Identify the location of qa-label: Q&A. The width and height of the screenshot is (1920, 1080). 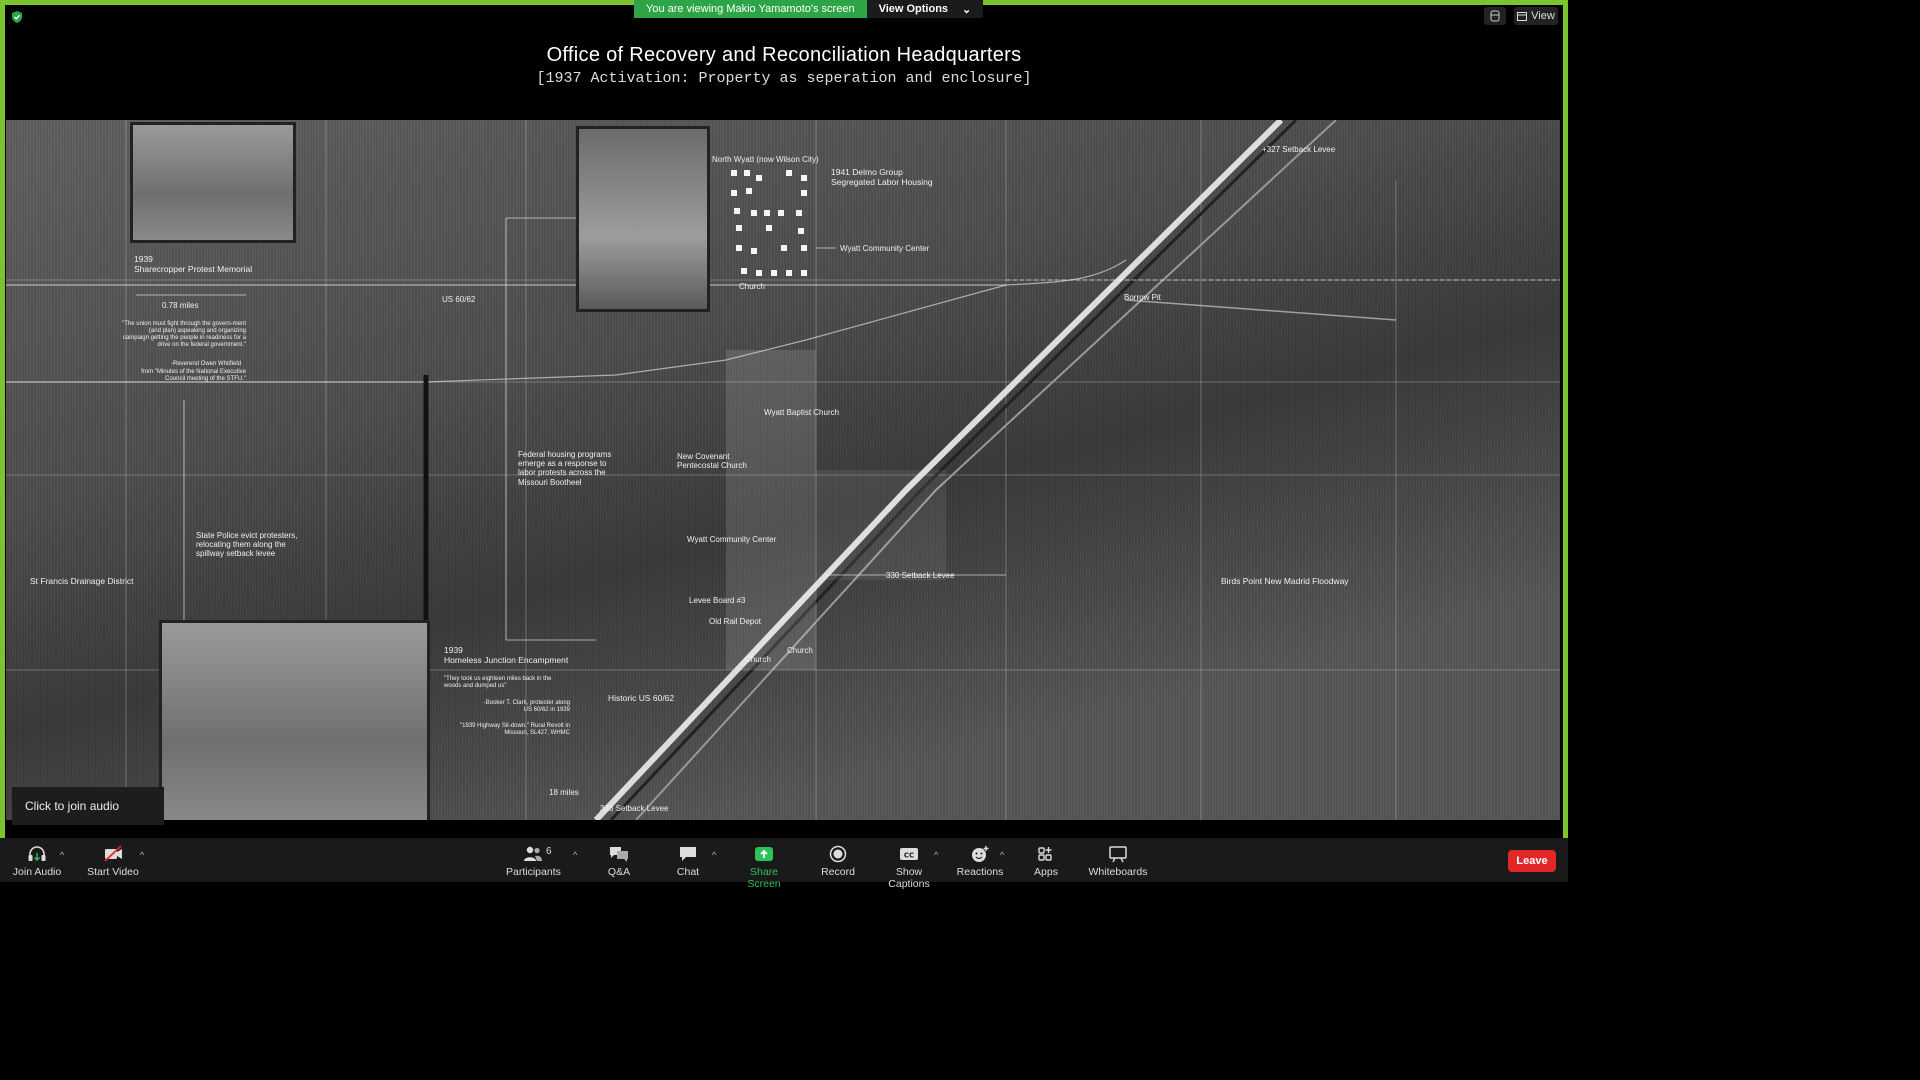
(619, 872).